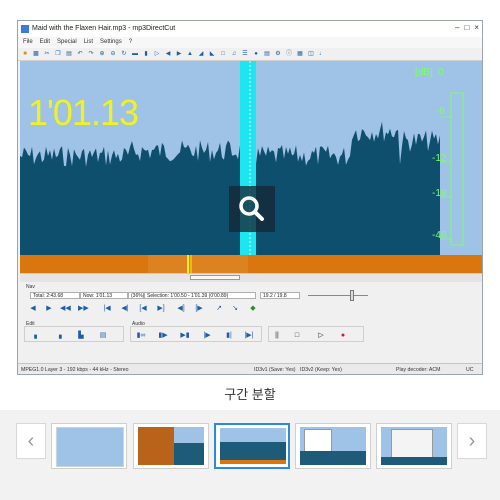 The height and width of the screenshot is (500, 500). Describe the element at coordinates (107, 308) in the screenshot. I see `prev-mark-icon: |◀` at that location.